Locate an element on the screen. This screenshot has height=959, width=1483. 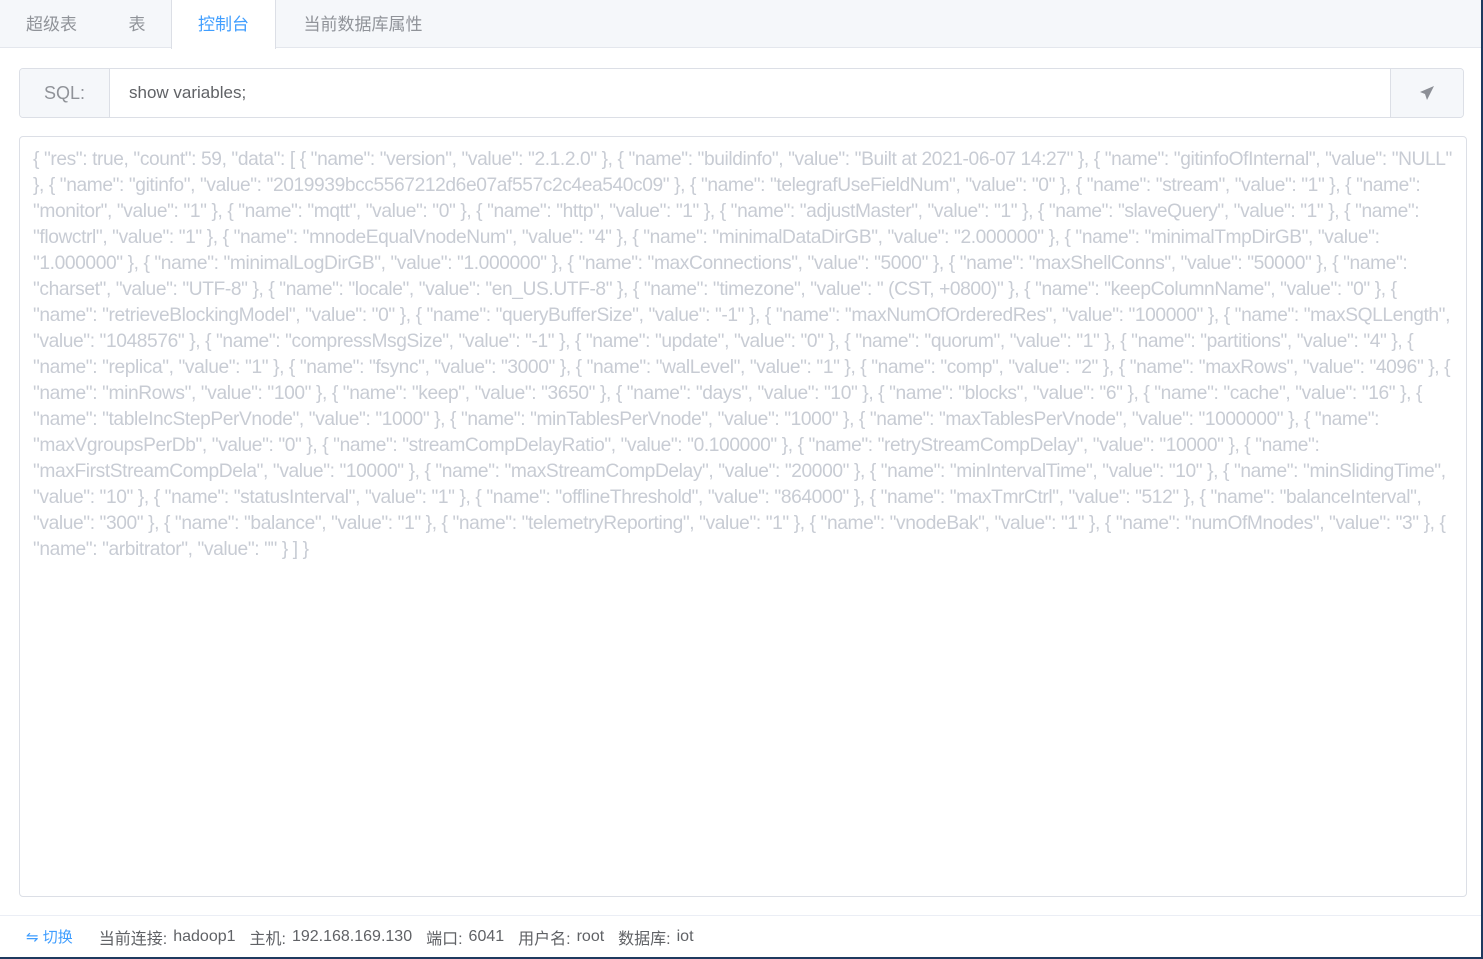
sql-label: SQL: is located at coordinates (65, 93).